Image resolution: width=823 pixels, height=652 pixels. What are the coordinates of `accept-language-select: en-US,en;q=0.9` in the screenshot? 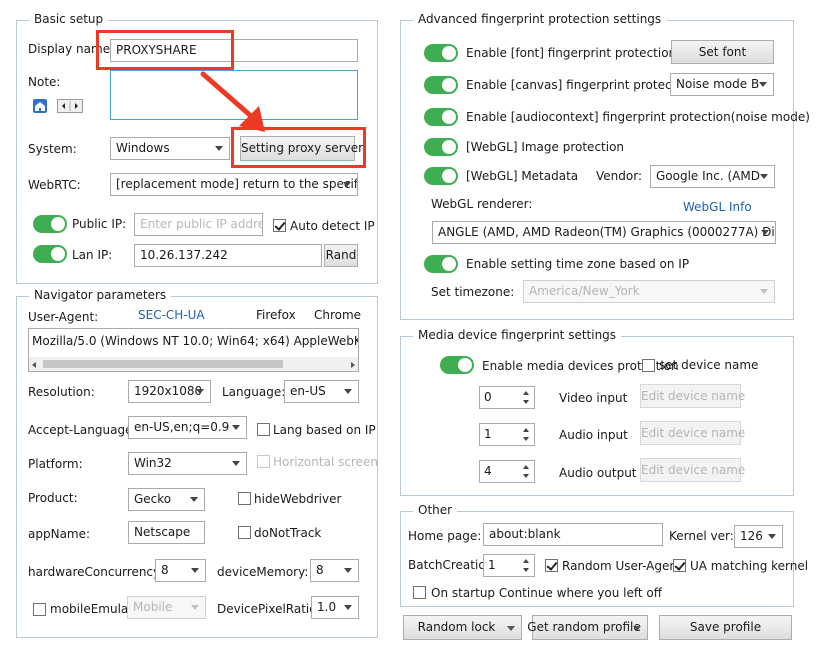 It's located at (187, 427).